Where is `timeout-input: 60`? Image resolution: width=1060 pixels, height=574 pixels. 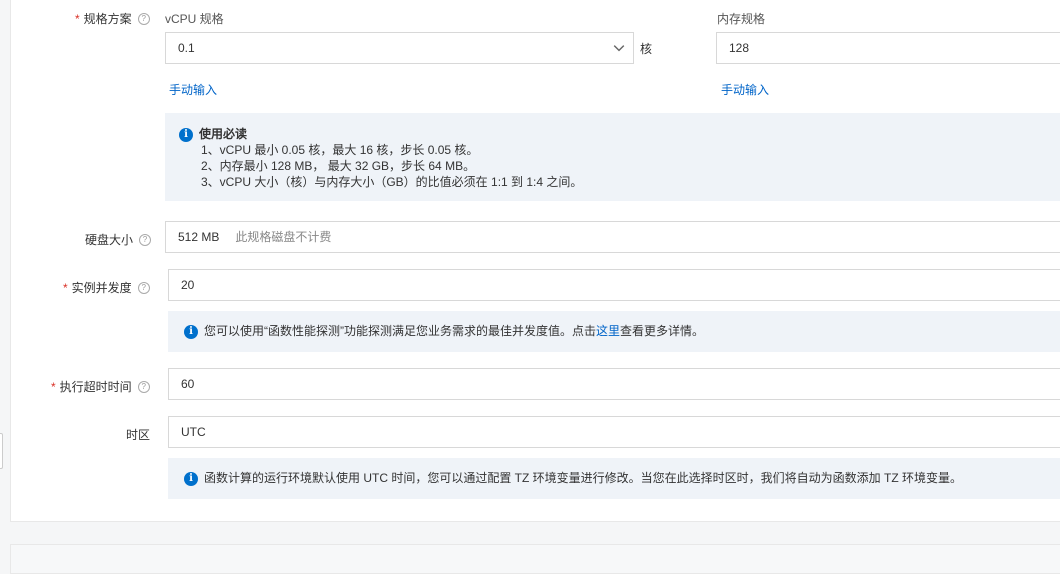 timeout-input: 60 is located at coordinates (614, 384).